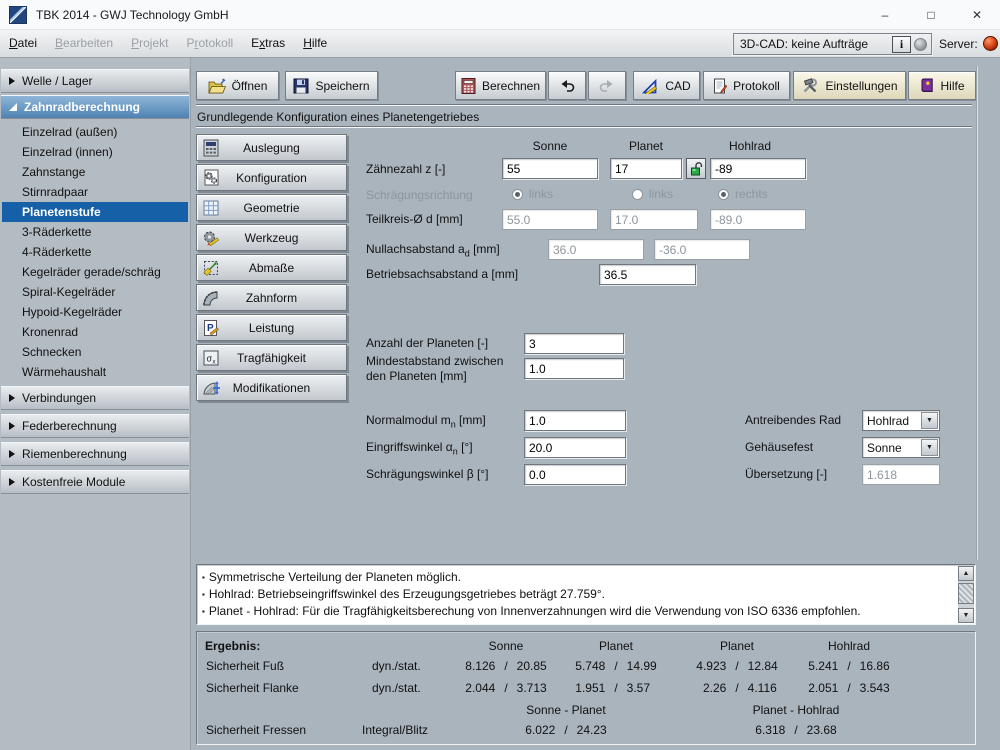 This screenshot has width=1000, height=750. I want to click on min-distance-input, so click(574, 368).